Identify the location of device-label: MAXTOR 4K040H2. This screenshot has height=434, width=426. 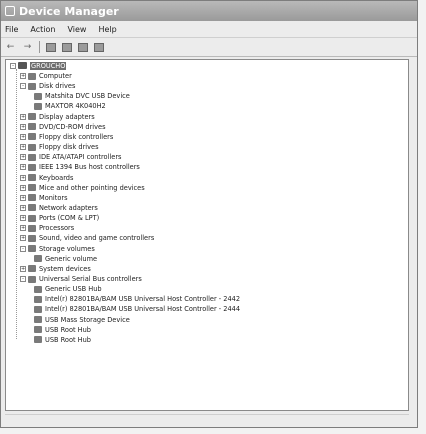
(75, 106).